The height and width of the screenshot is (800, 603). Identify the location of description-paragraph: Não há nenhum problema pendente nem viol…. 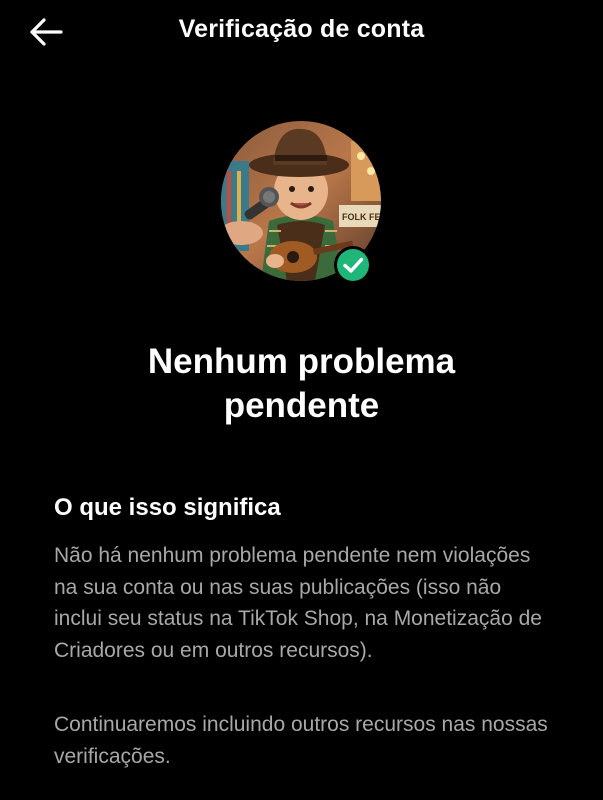
(298, 603).